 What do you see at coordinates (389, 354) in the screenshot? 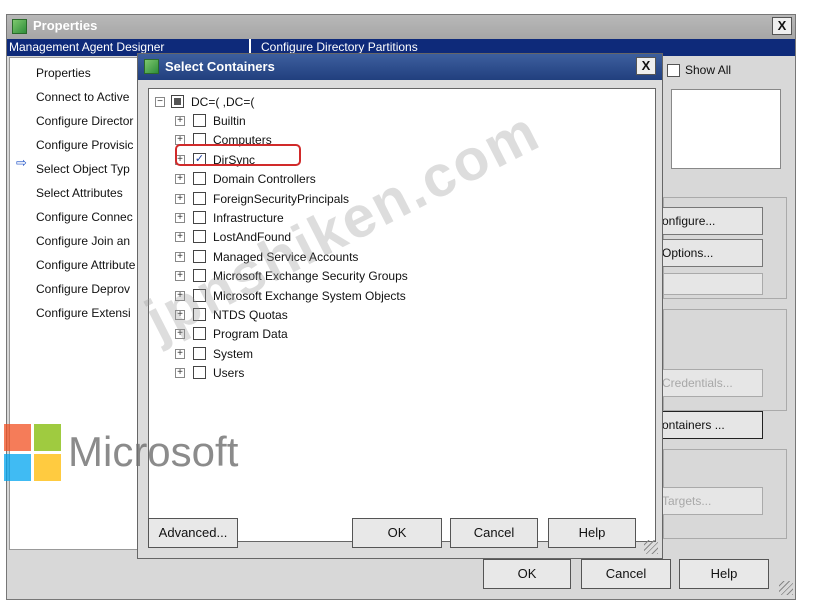
I see `tree-item-system: + System` at bounding box center [389, 354].